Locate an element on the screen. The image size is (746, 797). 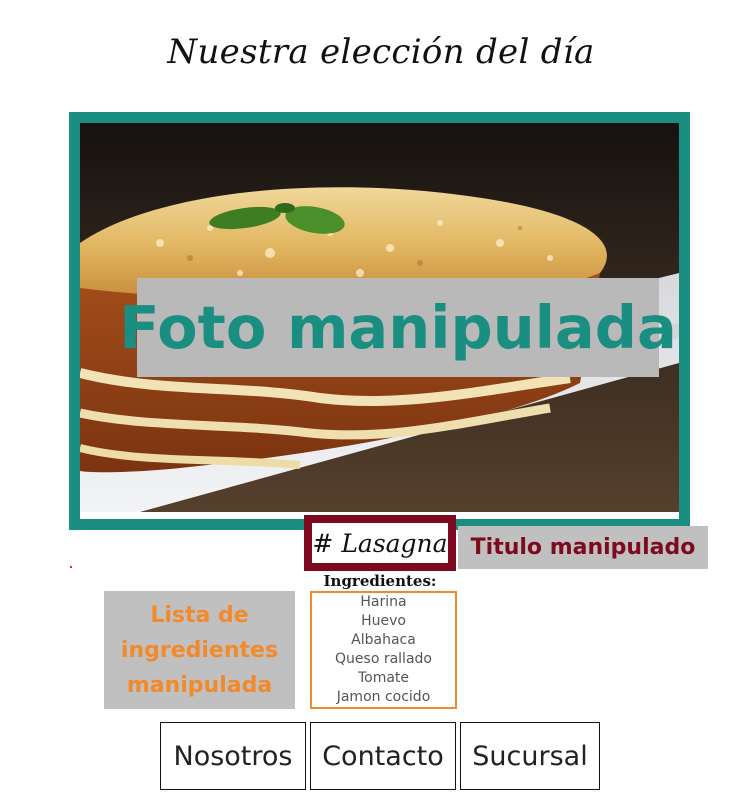
page-title: Nuestra elección del día is located at coordinates (381, 52).